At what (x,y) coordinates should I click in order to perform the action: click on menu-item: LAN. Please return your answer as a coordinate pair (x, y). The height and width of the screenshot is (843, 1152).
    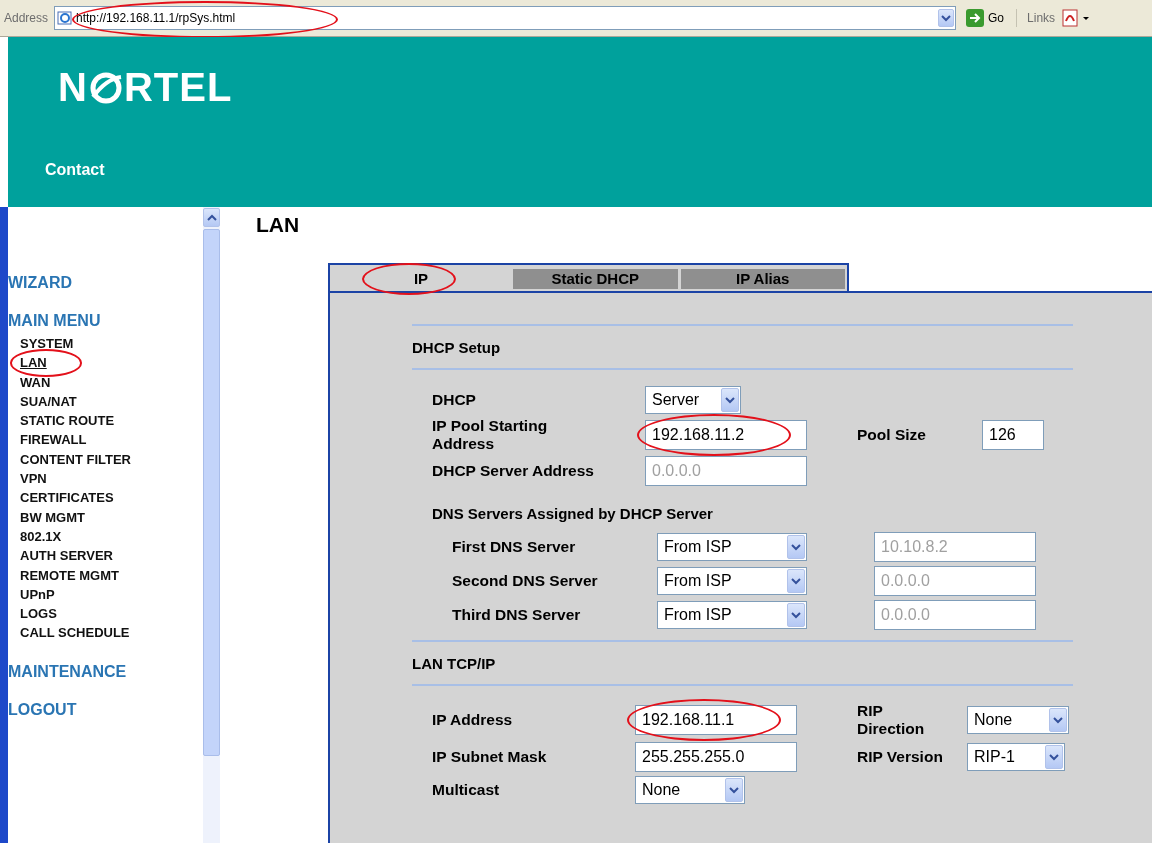
    Looking at the image, I should click on (33, 363).